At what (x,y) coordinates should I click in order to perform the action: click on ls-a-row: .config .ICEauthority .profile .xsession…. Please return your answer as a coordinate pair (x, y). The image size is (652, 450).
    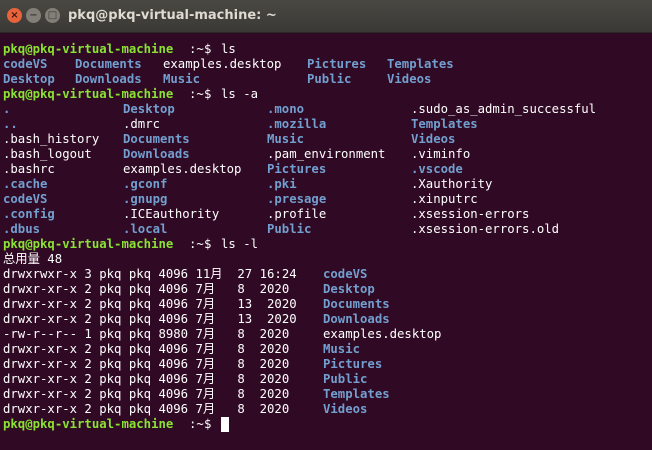
    Looking at the image, I should click on (266, 214).